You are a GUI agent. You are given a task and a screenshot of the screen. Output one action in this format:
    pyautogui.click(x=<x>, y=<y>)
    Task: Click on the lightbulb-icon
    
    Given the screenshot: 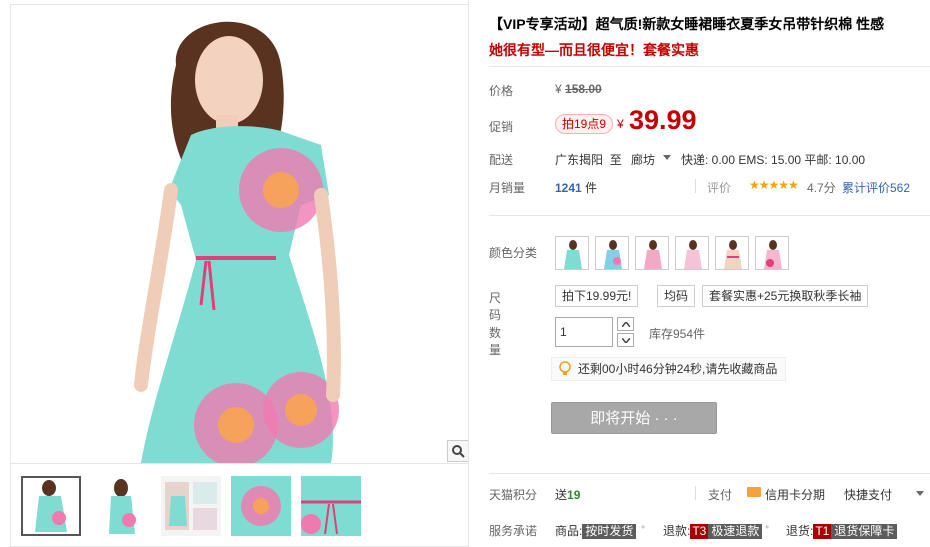 What is the action you would take?
    pyautogui.click(x=565, y=368)
    